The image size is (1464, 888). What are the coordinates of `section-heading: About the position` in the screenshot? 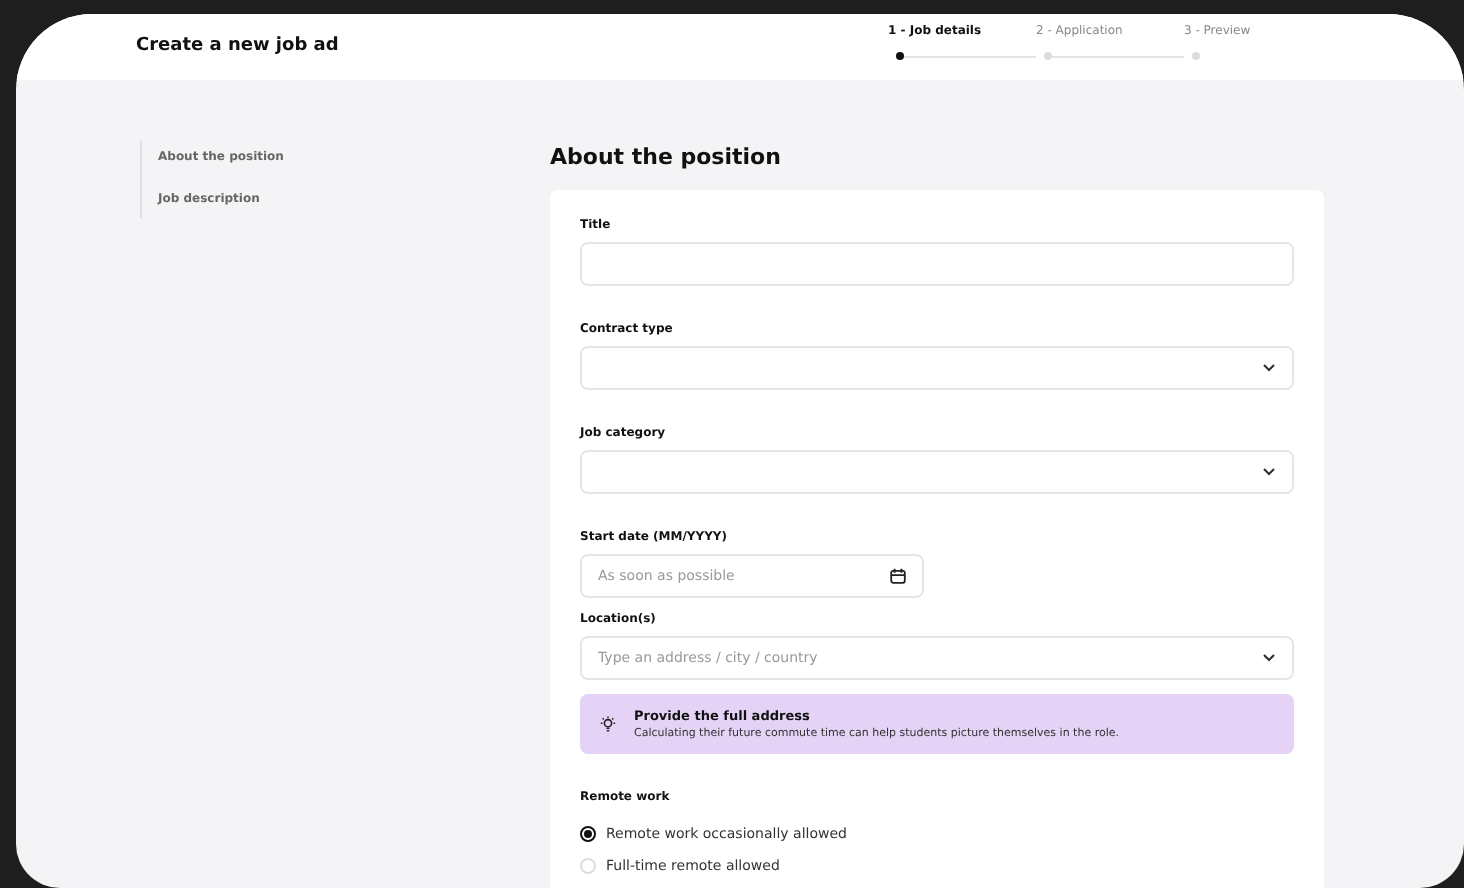 It's located at (666, 157).